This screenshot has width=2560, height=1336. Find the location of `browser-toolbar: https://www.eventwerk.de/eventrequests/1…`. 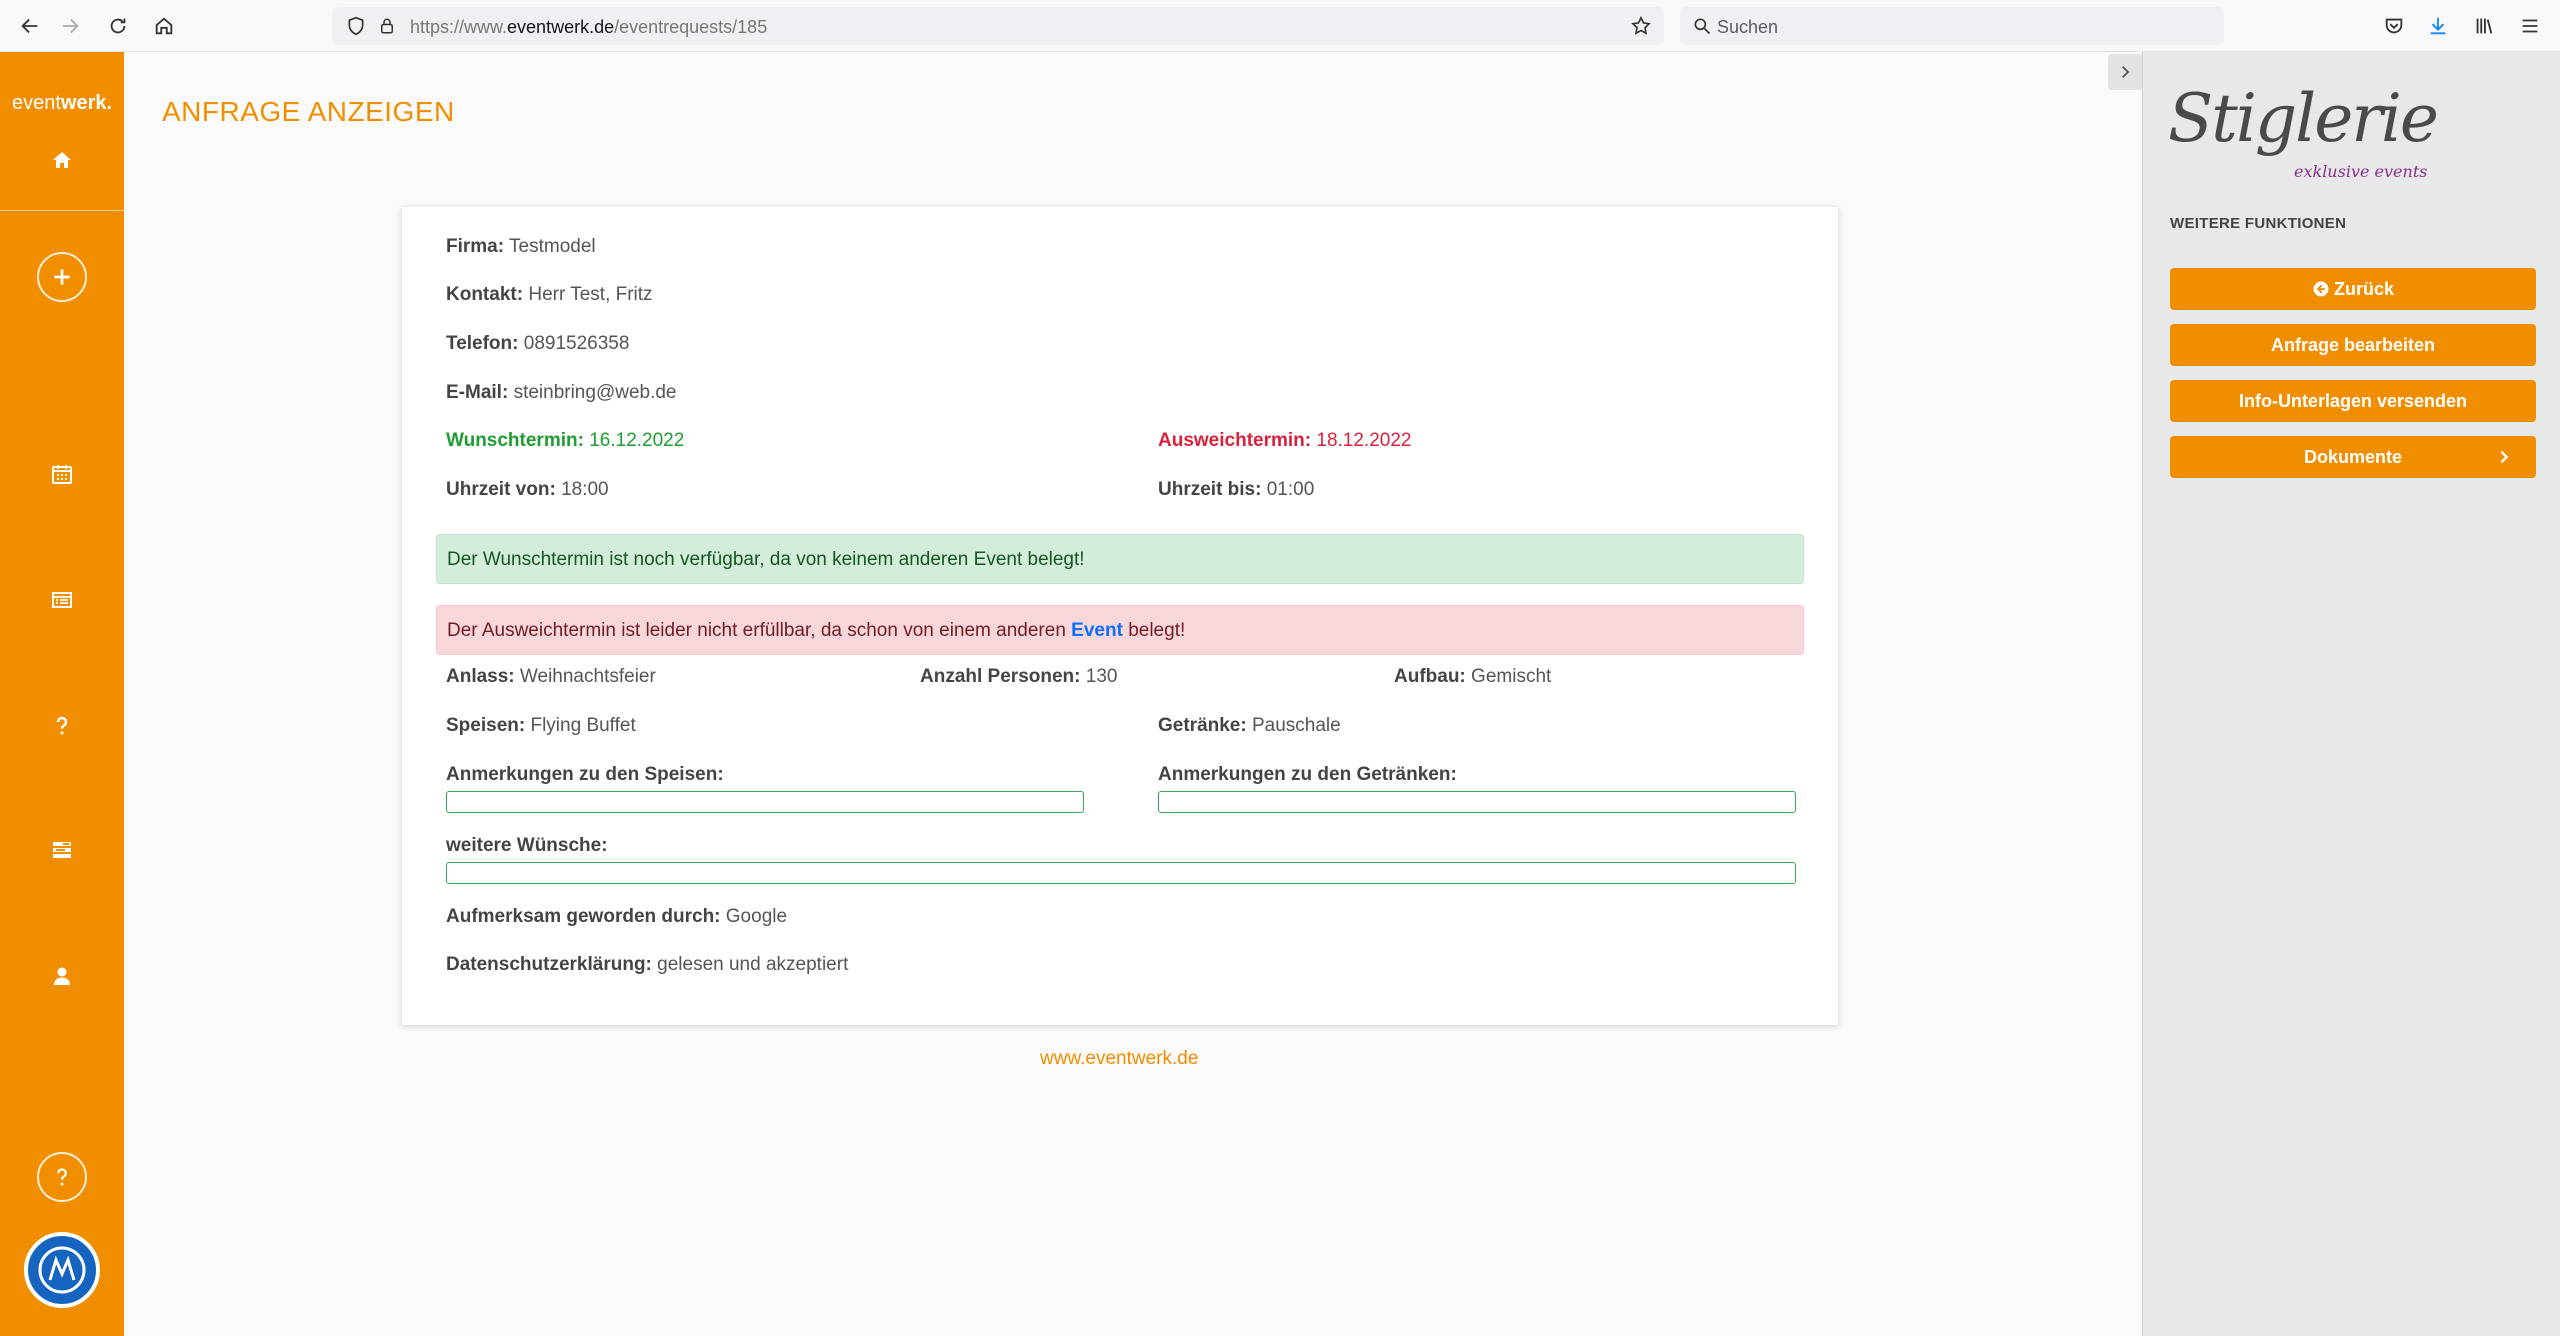

browser-toolbar: https://www.eventwerk.de/eventrequests/1… is located at coordinates (1280, 26).